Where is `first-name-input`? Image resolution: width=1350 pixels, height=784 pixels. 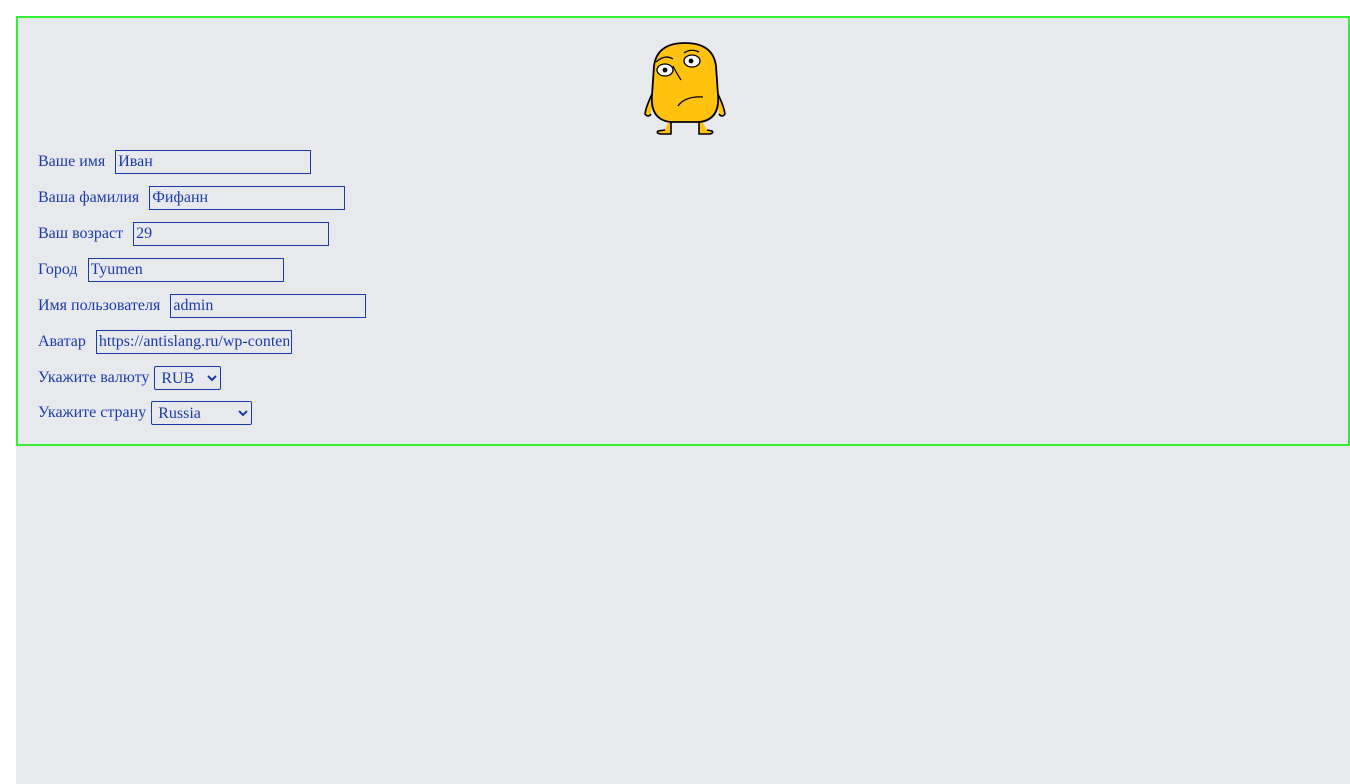 first-name-input is located at coordinates (213, 162).